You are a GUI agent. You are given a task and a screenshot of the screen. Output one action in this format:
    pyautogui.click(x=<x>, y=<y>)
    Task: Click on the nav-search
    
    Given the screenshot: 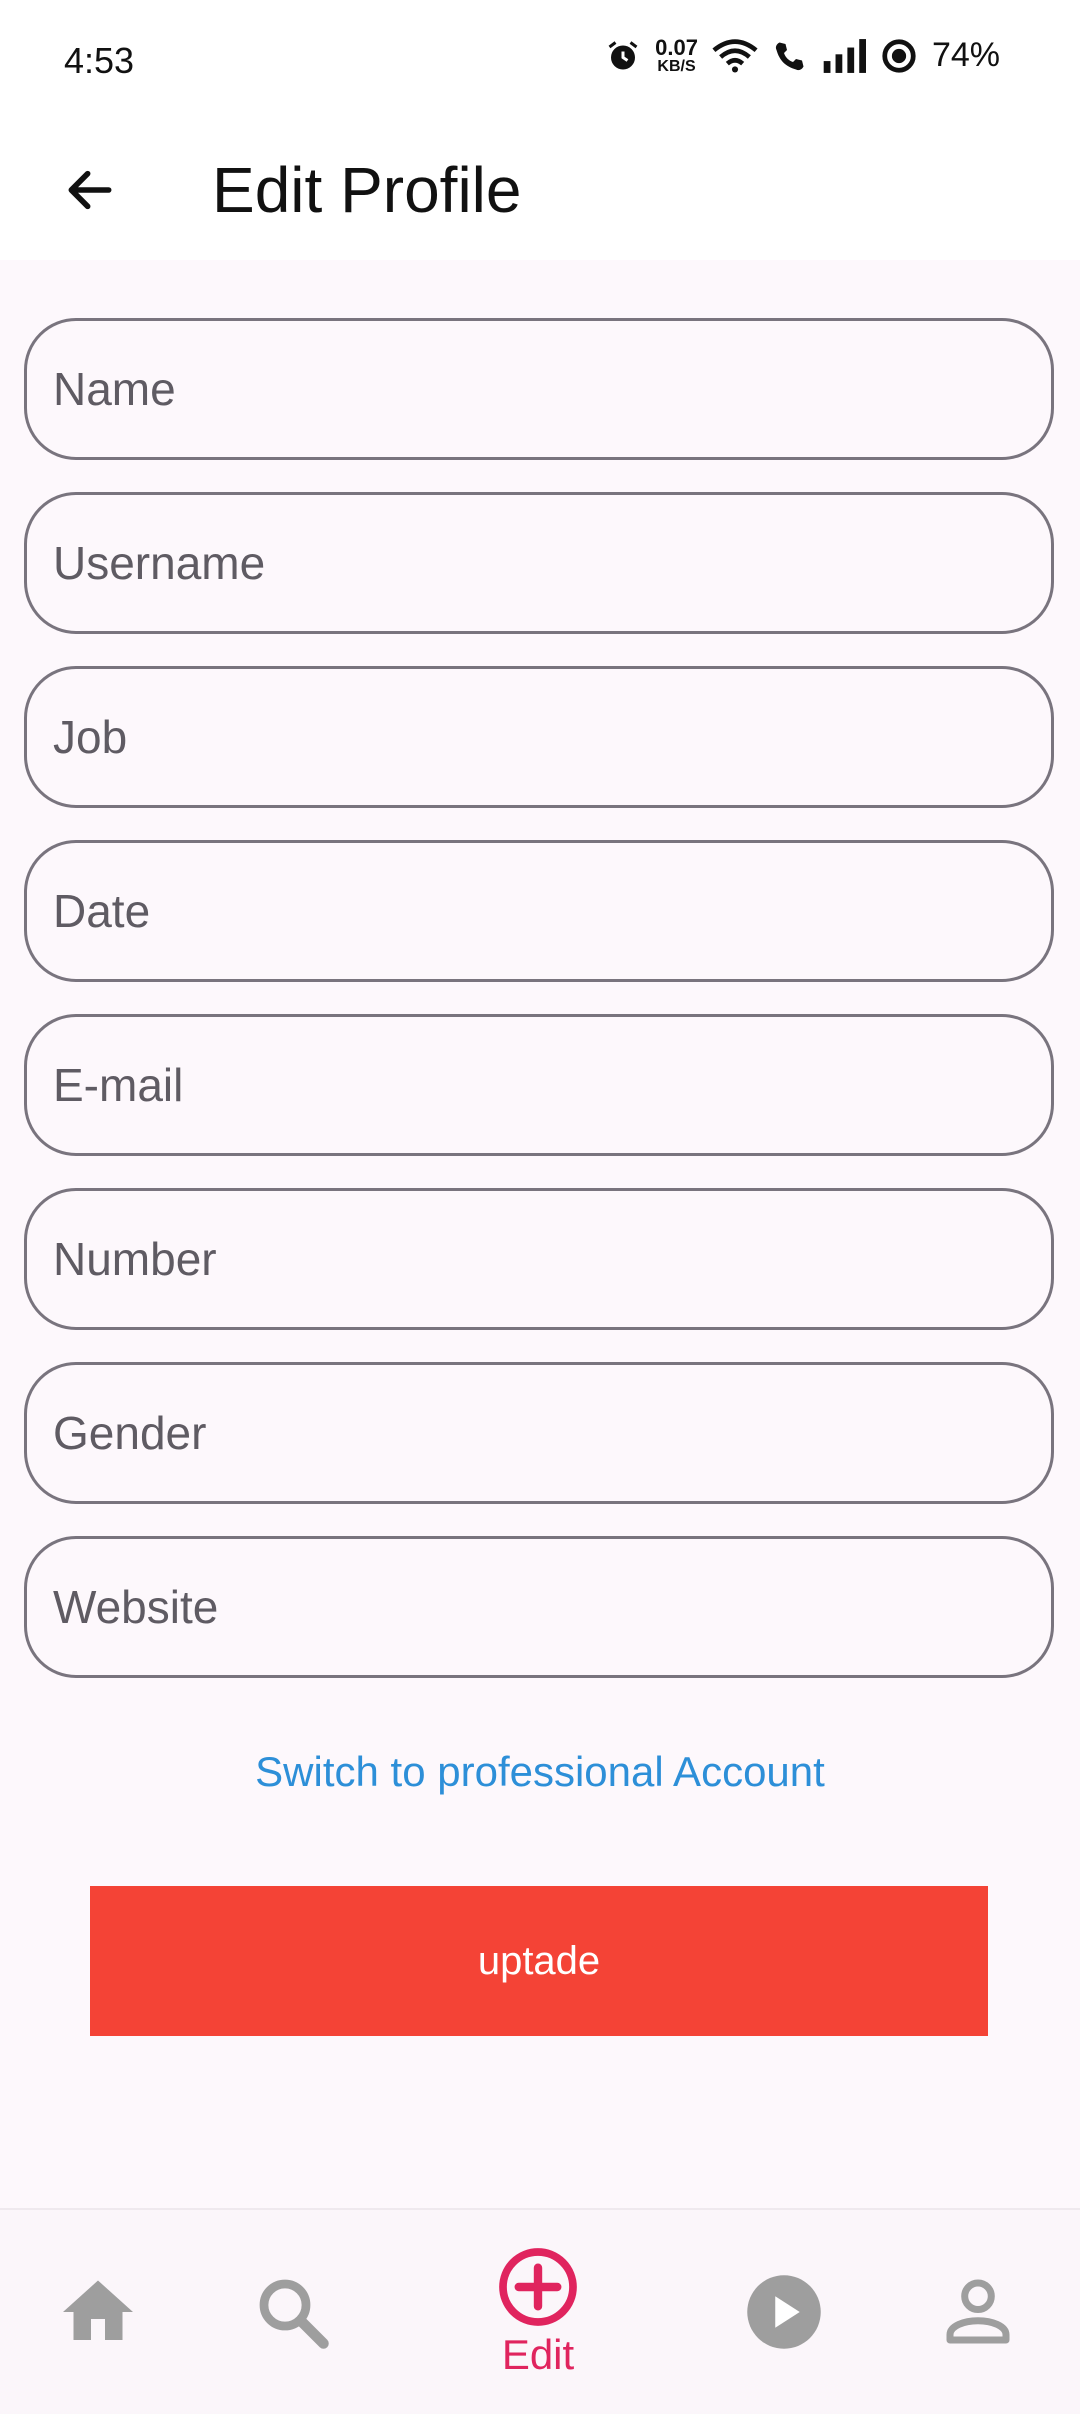 What is the action you would take?
    pyautogui.click(x=292, y=2312)
    